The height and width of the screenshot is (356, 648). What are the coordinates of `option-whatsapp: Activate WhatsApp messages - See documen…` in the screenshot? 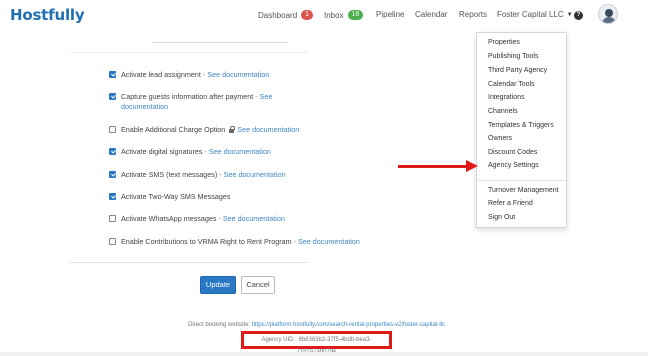 It's located at (197, 219).